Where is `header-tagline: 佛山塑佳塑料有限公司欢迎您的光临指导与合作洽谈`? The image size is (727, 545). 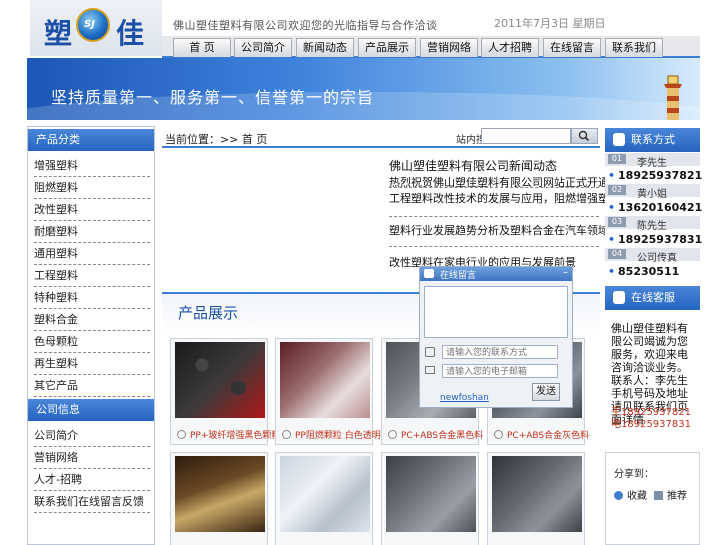 header-tagline: 佛山塑佳塑料有限公司欢迎您的光临指导与合作洽谈 is located at coordinates (305, 25).